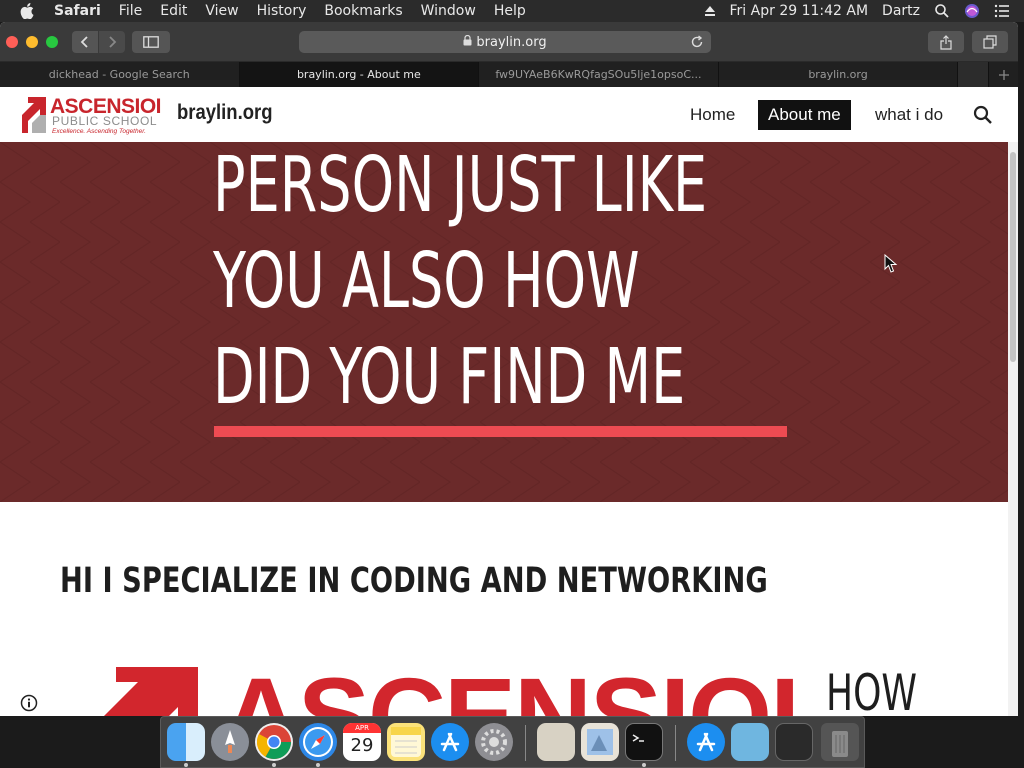 The image size is (1024, 768). I want to click on info-icon, so click(29, 703).